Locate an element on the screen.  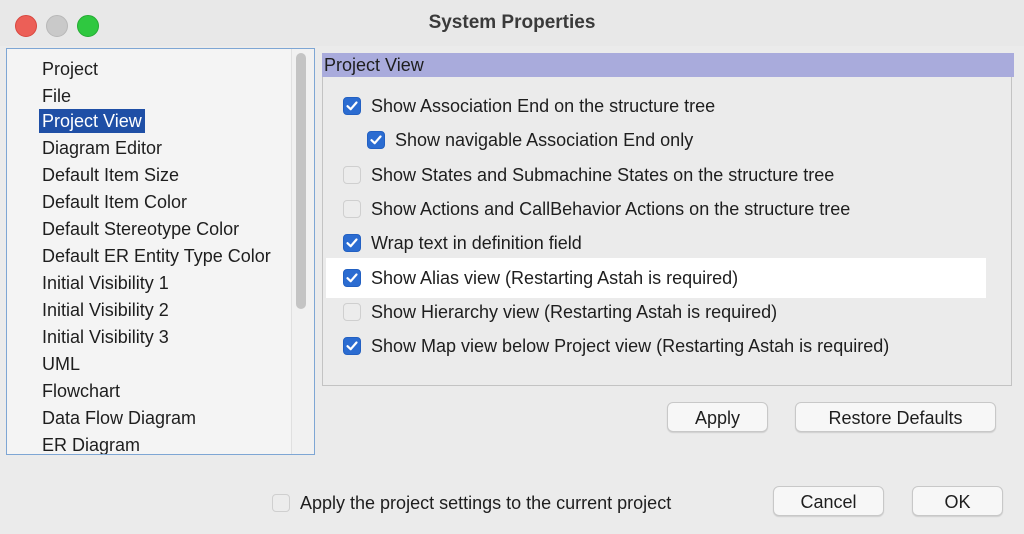
sidebar-item-initial-visibility-2: Initial Visibility 2 is located at coordinates (105, 310).